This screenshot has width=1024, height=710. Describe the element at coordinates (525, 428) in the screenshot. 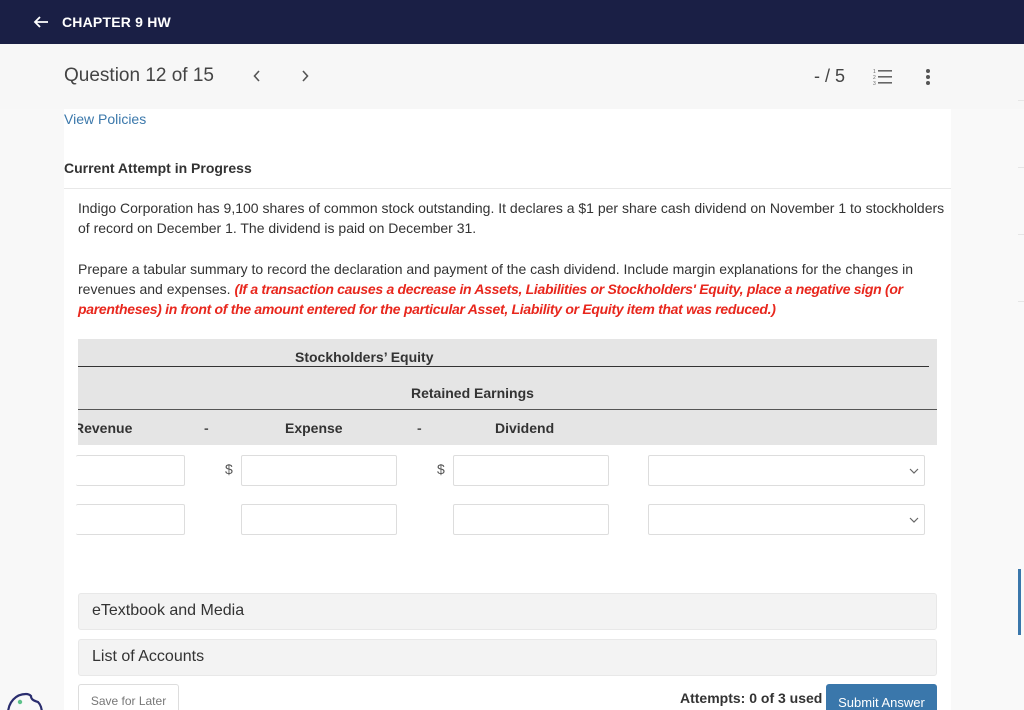

I see `column-dividend: Dividend` at that location.